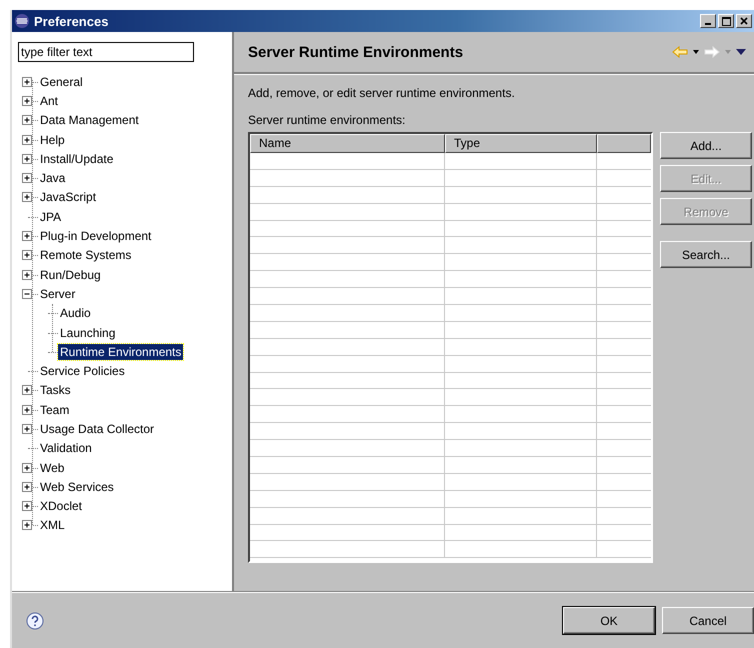 This screenshot has width=754, height=648. Describe the element at coordinates (52, 468) in the screenshot. I see `tree-item: Web` at that location.